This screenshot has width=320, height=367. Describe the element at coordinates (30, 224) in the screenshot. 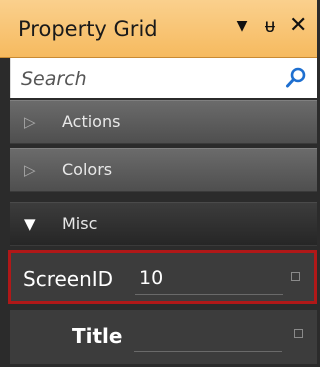

I see `collapse-arrow-icon: ▼` at that location.